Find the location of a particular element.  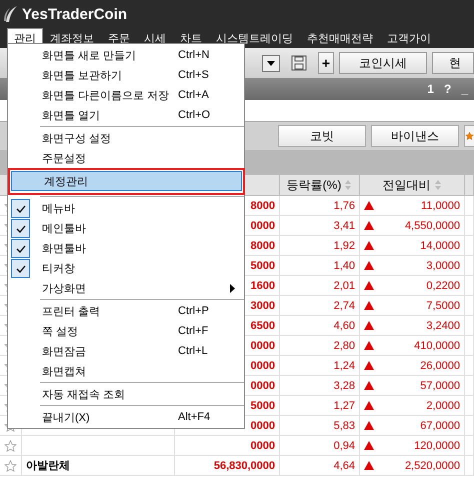

menu-item-label: 가상화면 is located at coordinates (64, 289).